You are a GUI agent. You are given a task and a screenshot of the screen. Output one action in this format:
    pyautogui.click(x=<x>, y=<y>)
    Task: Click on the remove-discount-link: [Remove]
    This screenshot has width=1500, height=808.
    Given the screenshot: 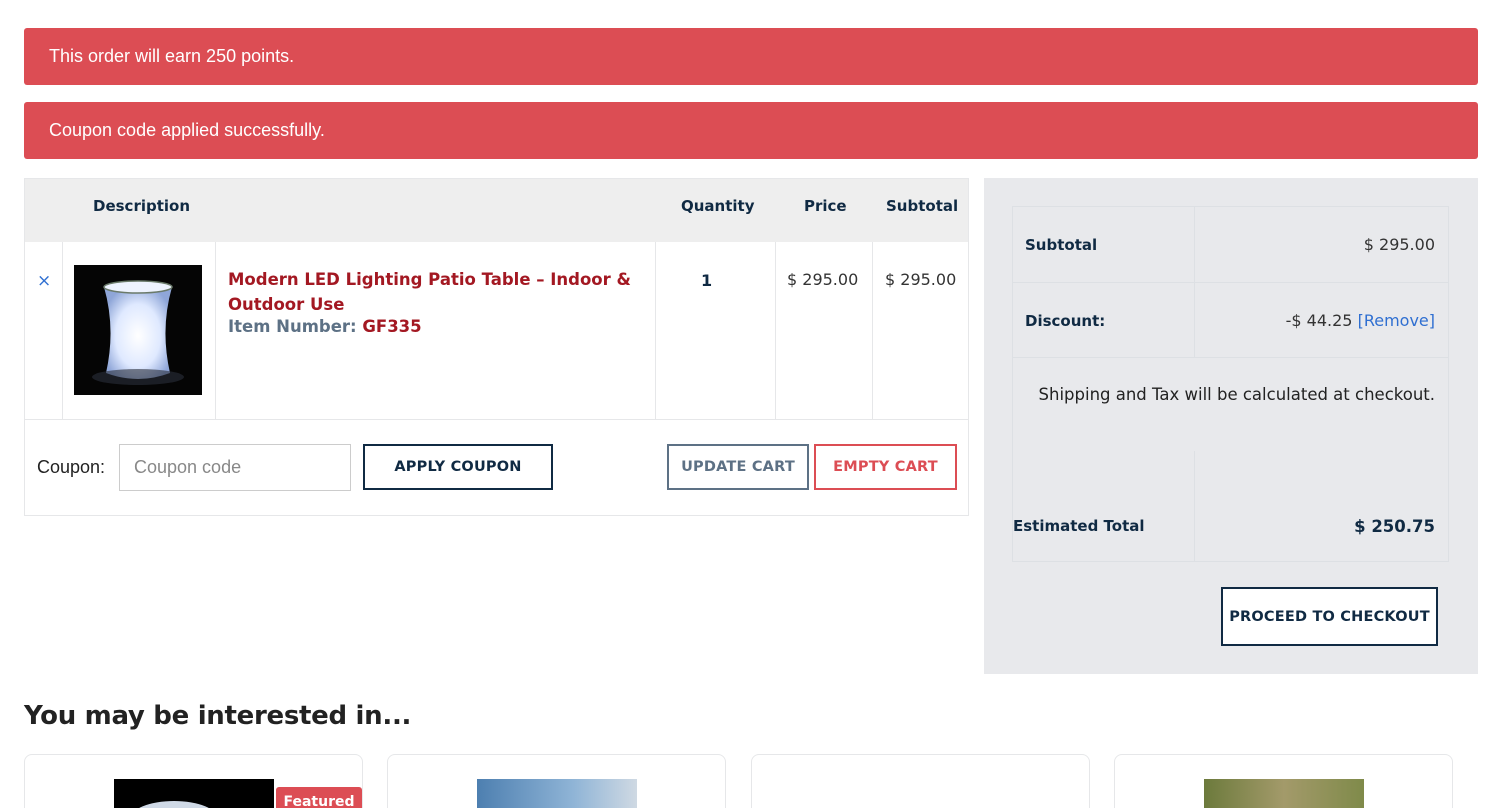 What is the action you would take?
    pyautogui.click(x=1396, y=320)
    